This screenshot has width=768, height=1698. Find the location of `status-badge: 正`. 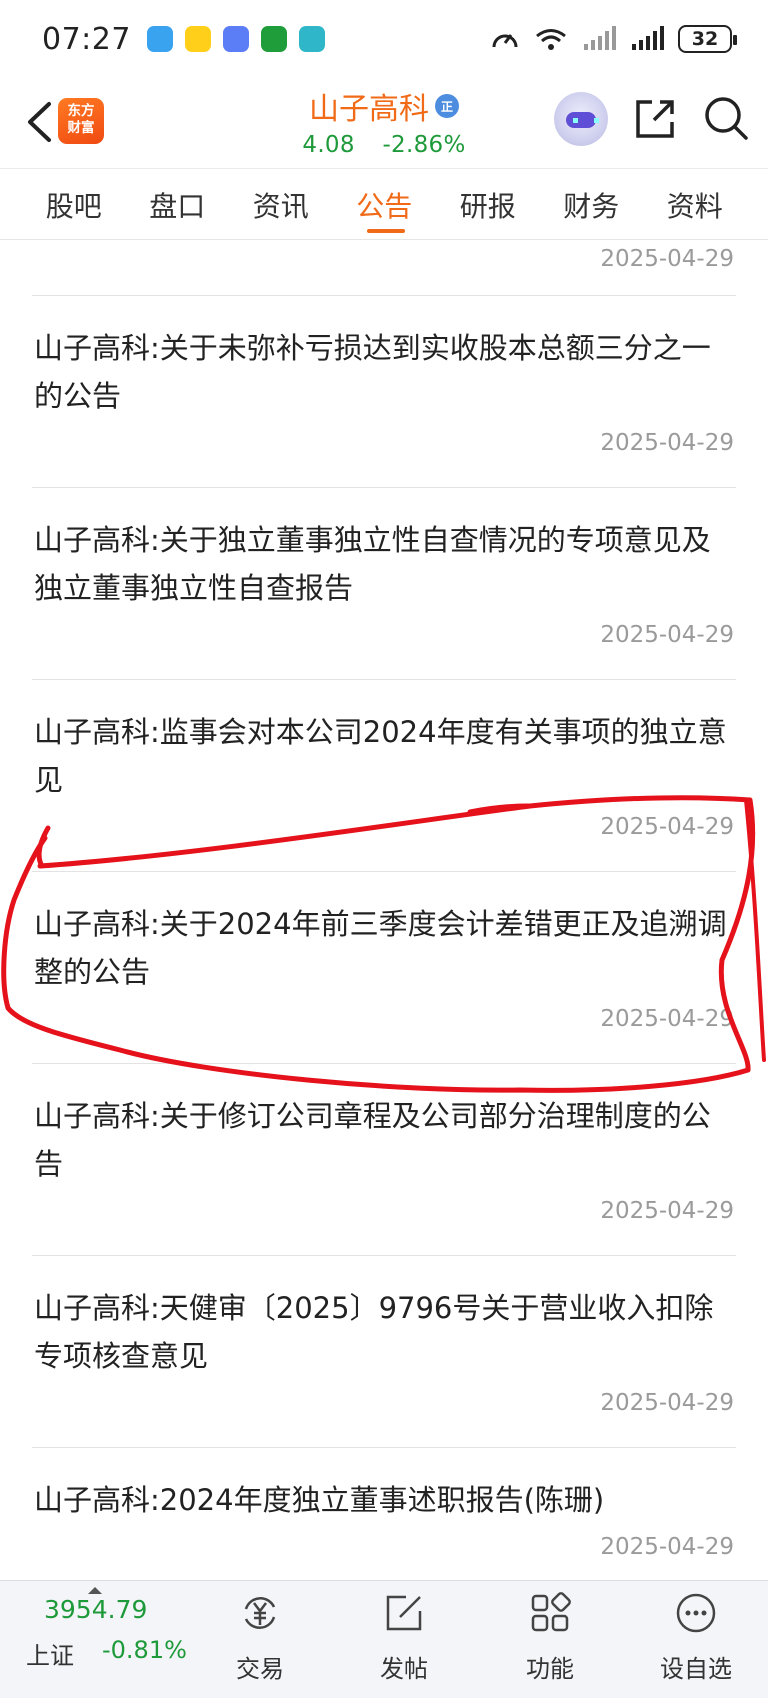

status-badge: 正 is located at coordinates (447, 106).